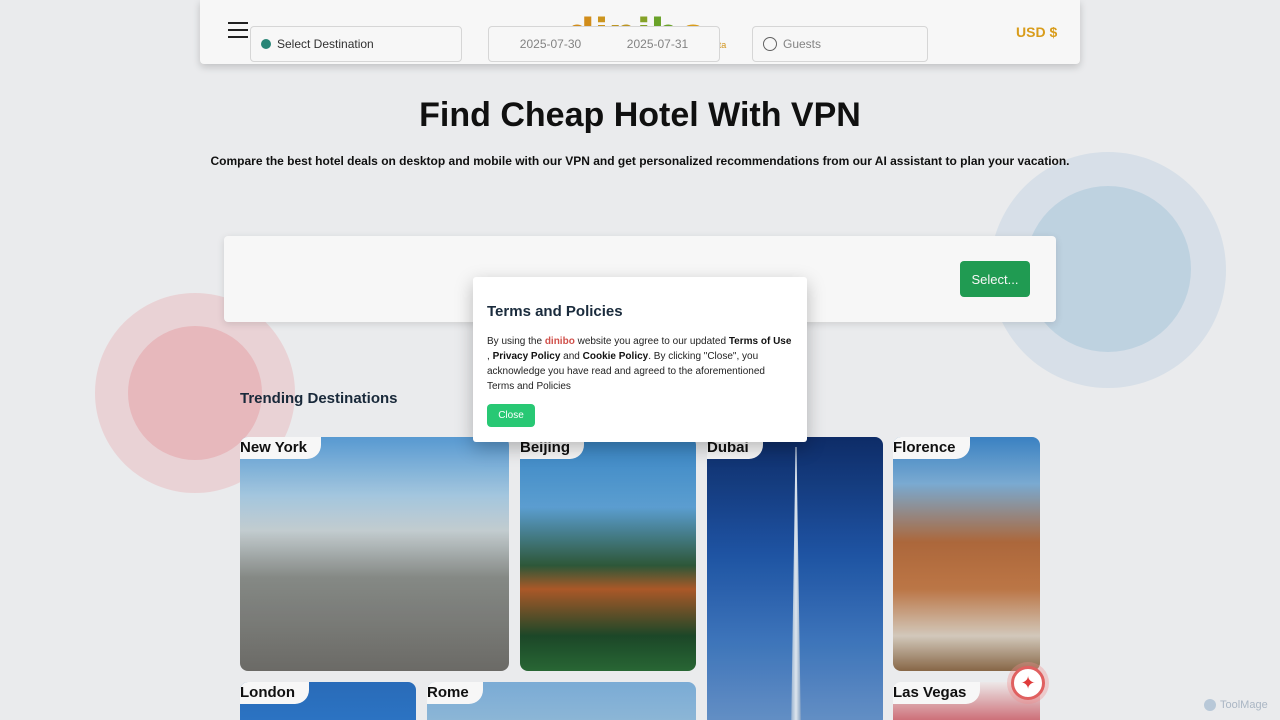 The image size is (1280, 720). I want to click on modal-title: Terms and Policies, so click(555, 311).